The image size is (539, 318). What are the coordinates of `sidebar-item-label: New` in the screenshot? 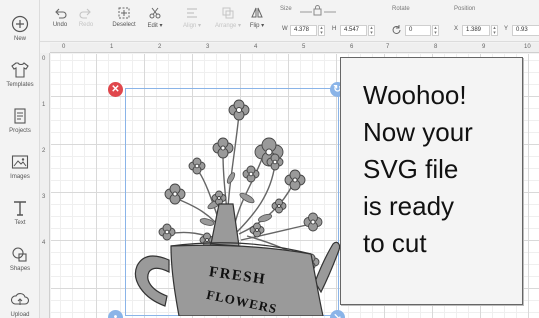 It's located at (19, 39).